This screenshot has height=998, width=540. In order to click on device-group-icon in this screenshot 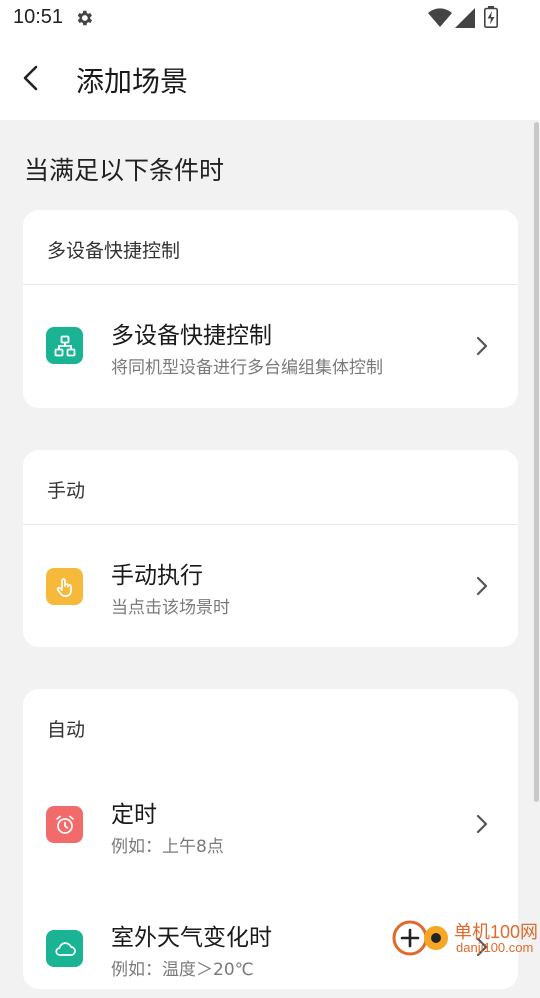, I will do `click(64, 345)`.